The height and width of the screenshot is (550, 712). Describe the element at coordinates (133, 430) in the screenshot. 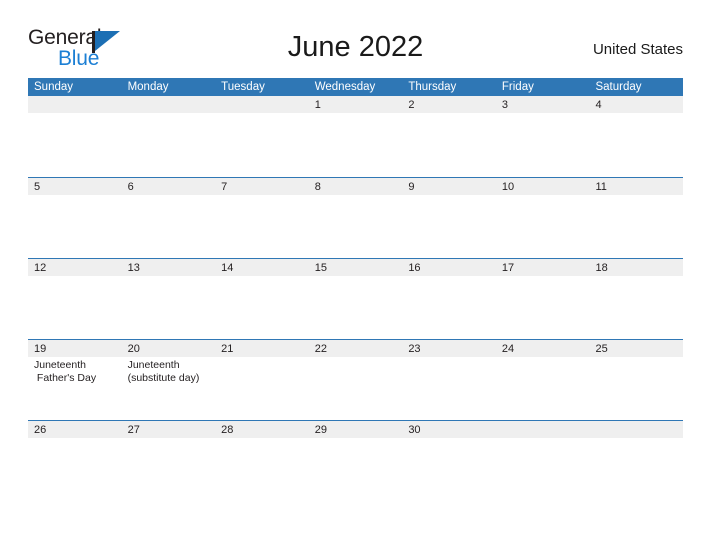

I see `day-number: 27` at that location.